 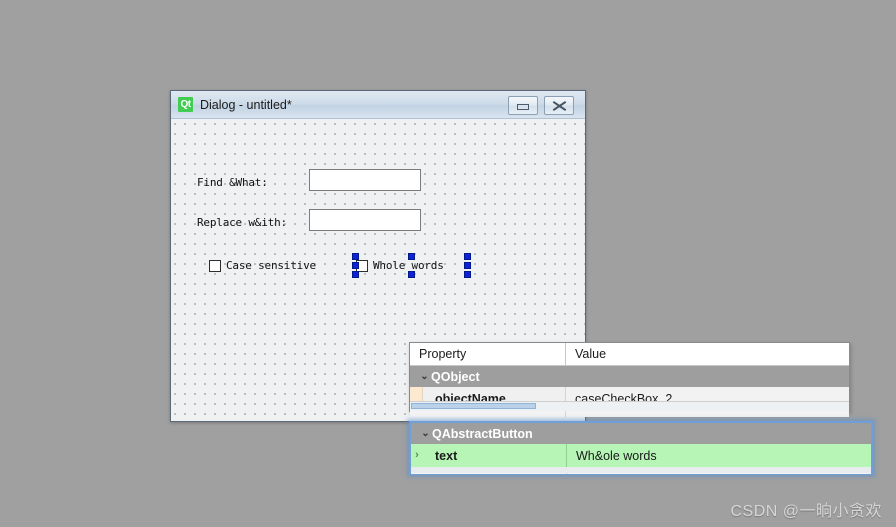 I want to click on panel-bottom-strip, so click(x=641, y=470).